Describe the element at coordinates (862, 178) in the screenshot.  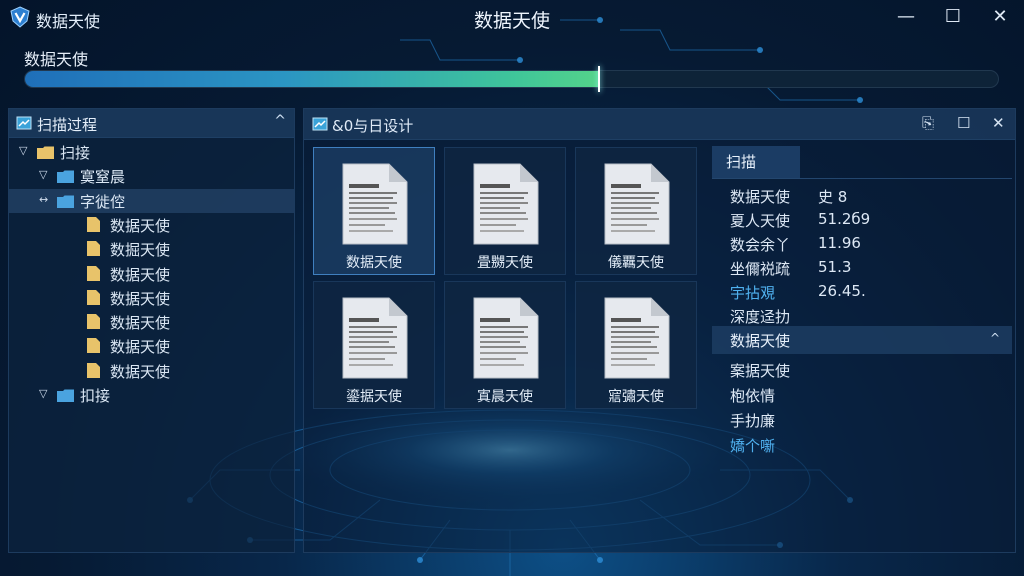
I see `tab-underline` at that location.